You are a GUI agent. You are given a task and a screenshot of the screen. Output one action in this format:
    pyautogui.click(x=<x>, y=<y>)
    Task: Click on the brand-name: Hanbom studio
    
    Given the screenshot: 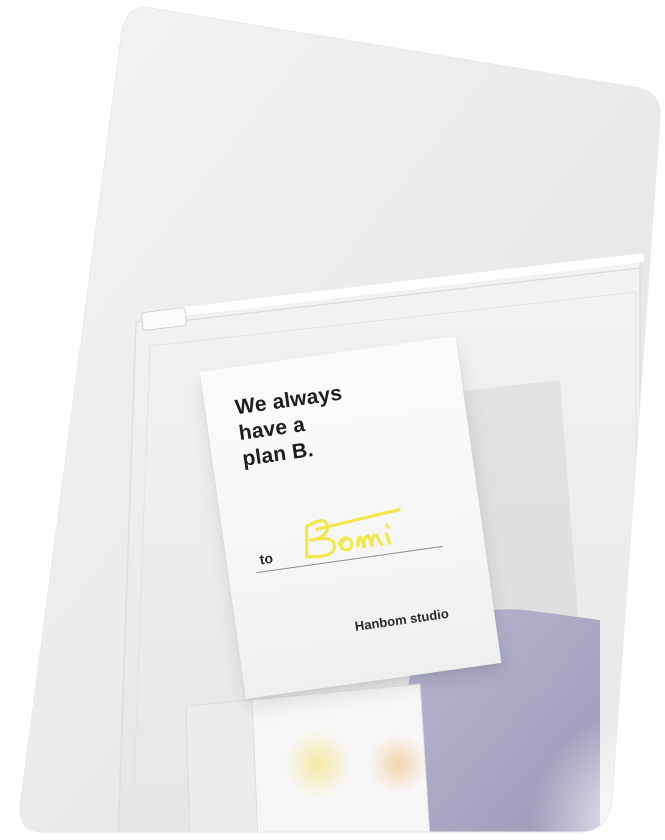 What is the action you would take?
    pyautogui.click(x=401, y=619)
    